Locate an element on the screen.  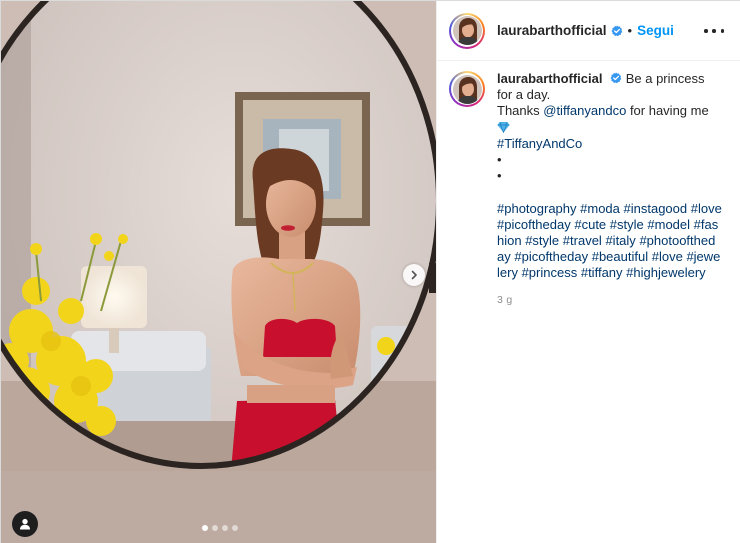
avatar is located at coordinates (467, 30).